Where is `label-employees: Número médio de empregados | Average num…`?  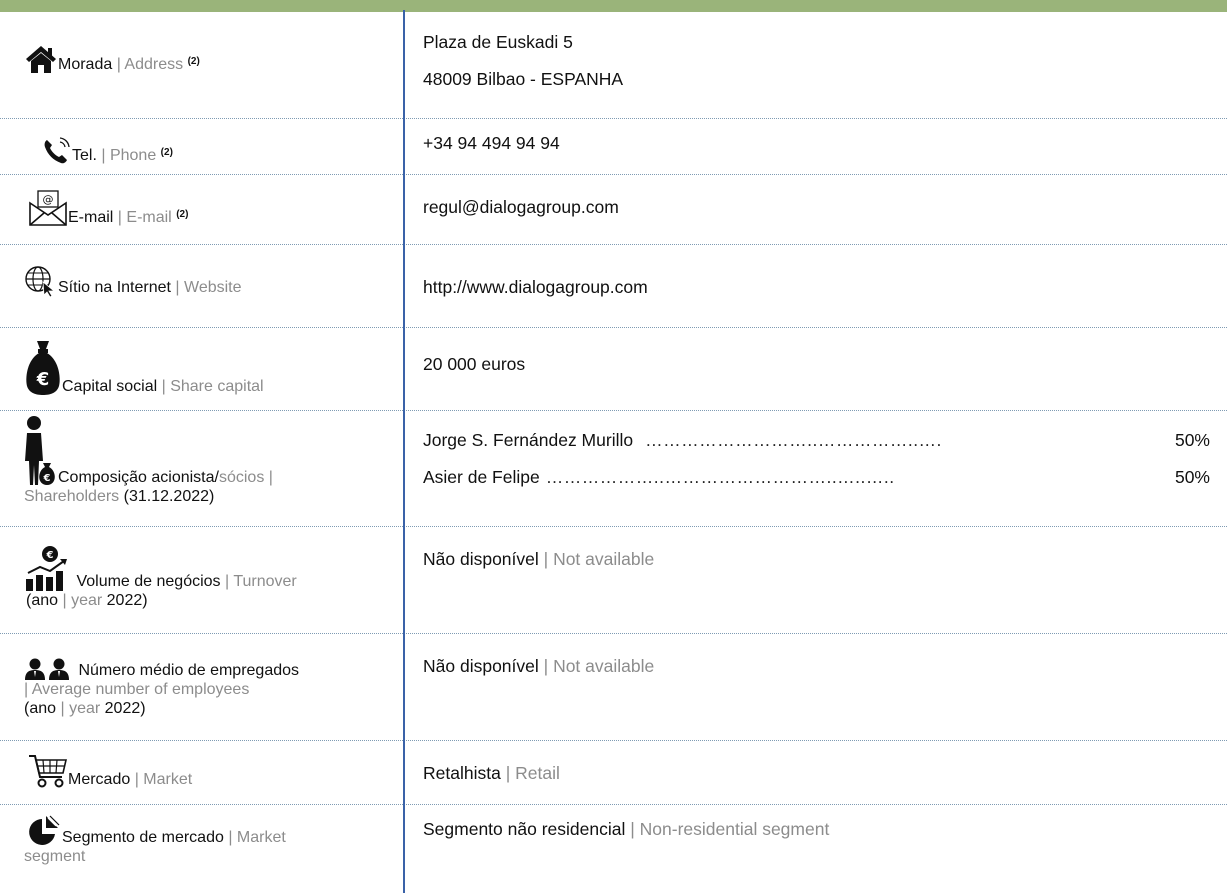
label-employees: Número médio de empregados | Average num… is located at coordinates (209, 688).